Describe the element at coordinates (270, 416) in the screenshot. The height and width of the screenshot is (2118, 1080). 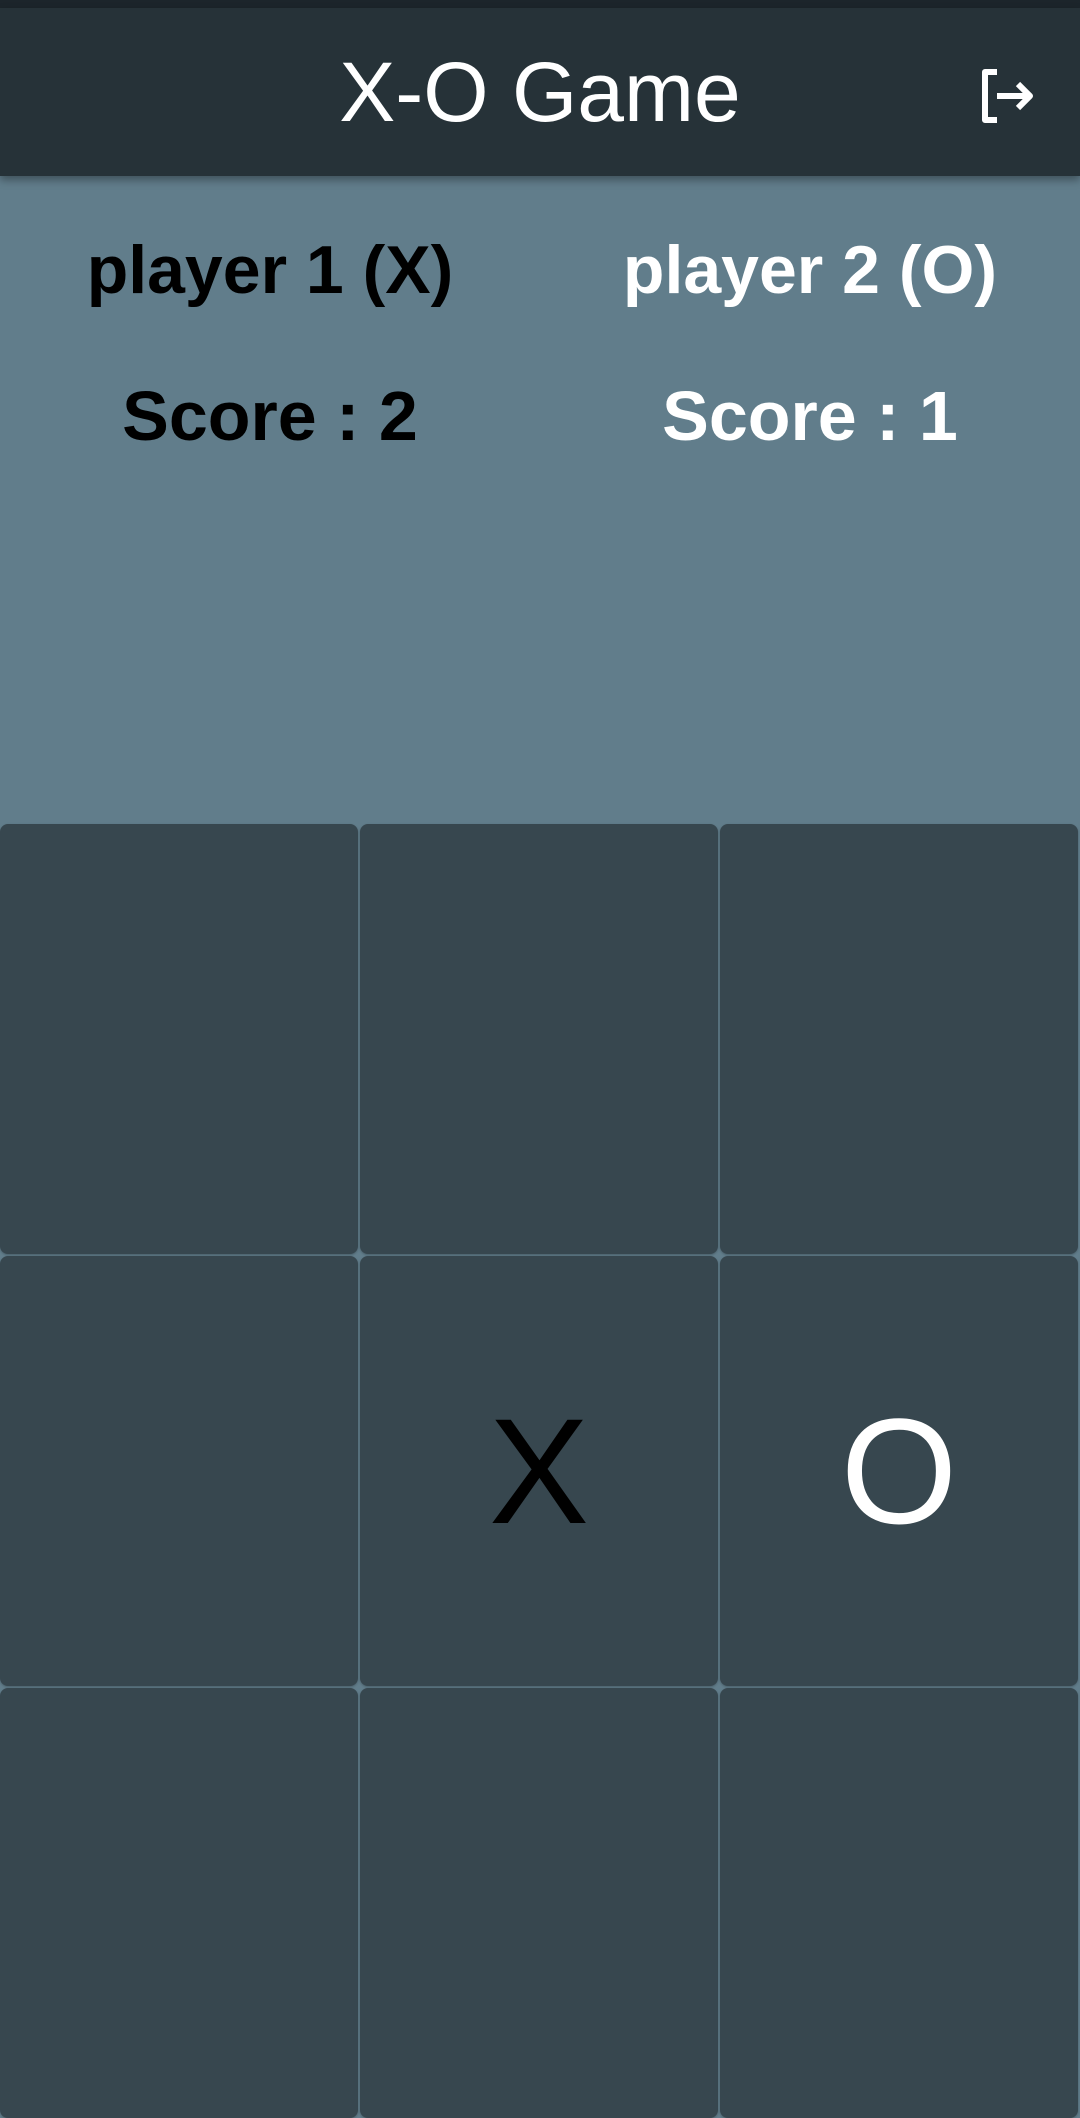
I see `player-1-score: Score : 2` at that location.